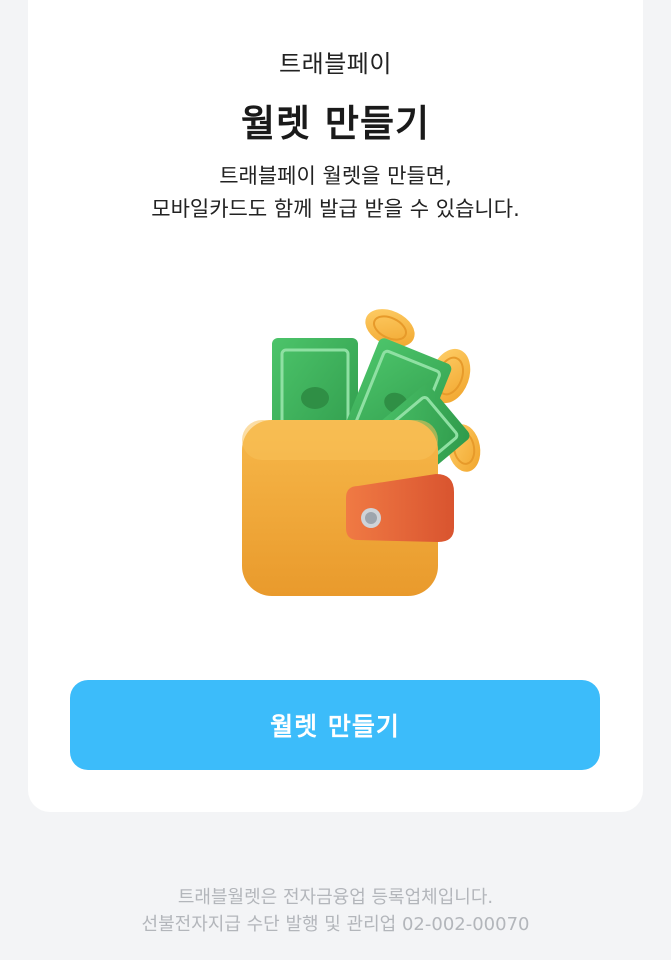  Describe the element at coordinates (335, 176) in the screenshot. I see `description-line-1: 트래블페이 월렛을 만들면,` at that location.